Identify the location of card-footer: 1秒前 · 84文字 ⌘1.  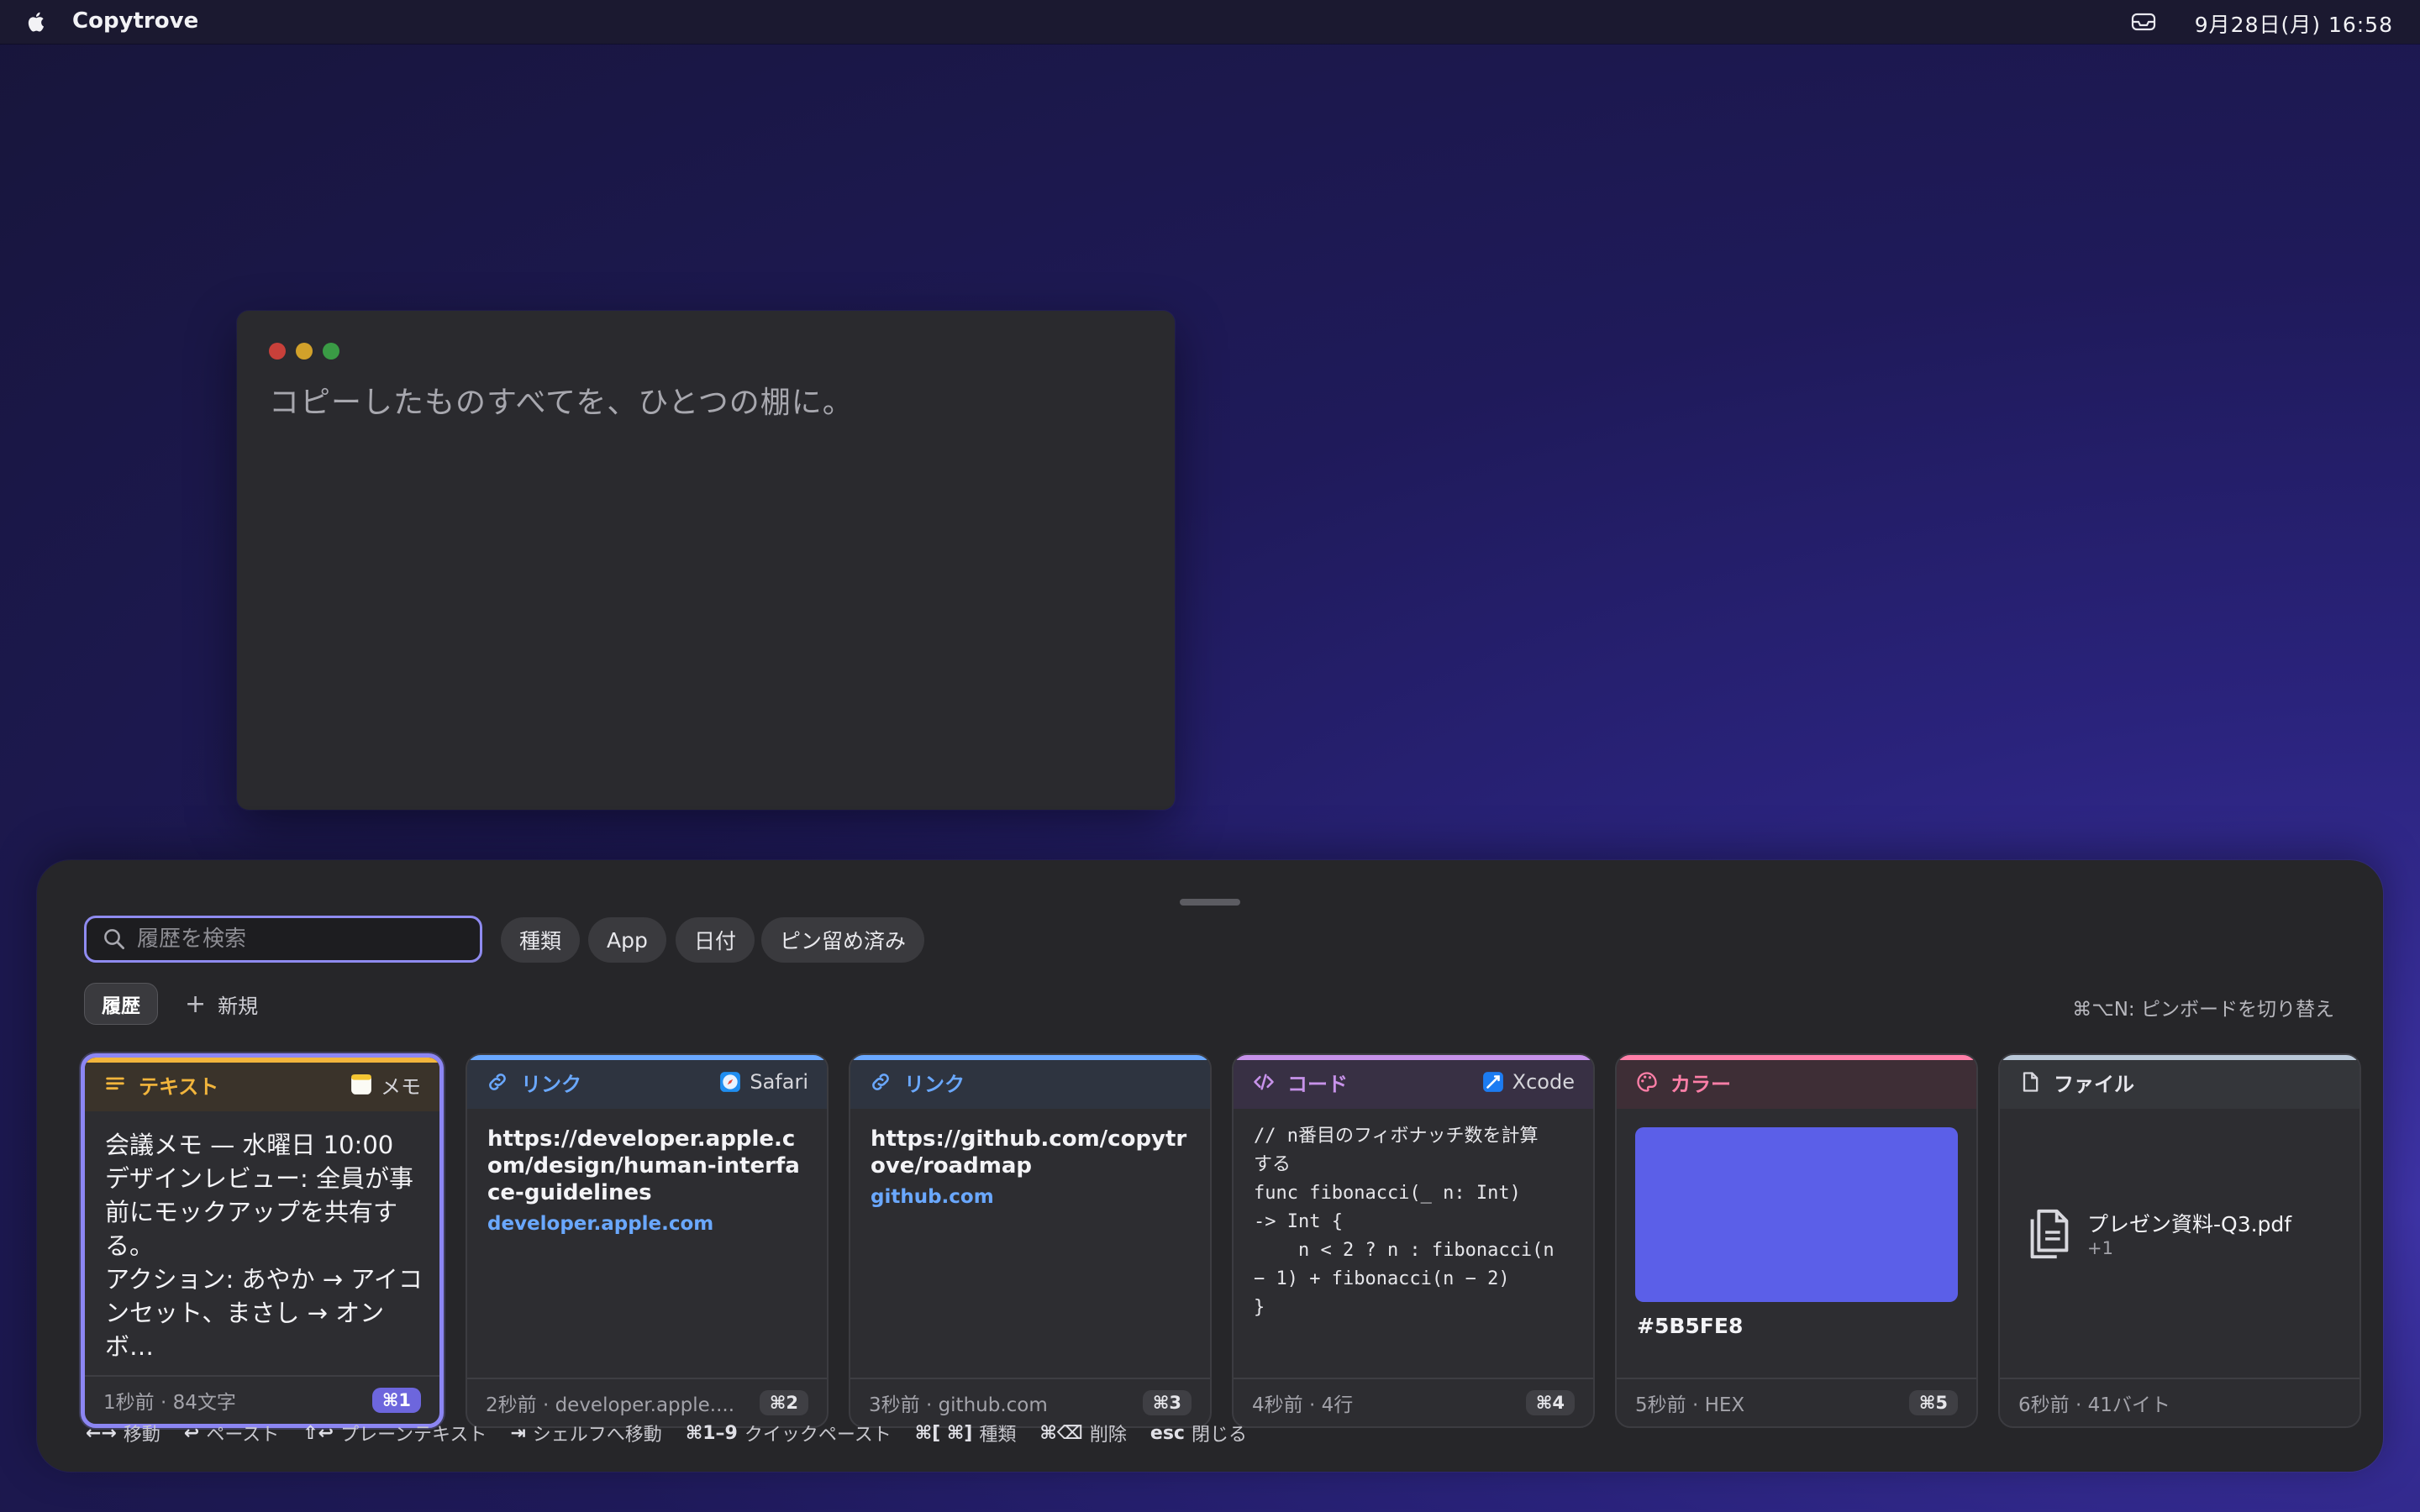
(262, 1399).